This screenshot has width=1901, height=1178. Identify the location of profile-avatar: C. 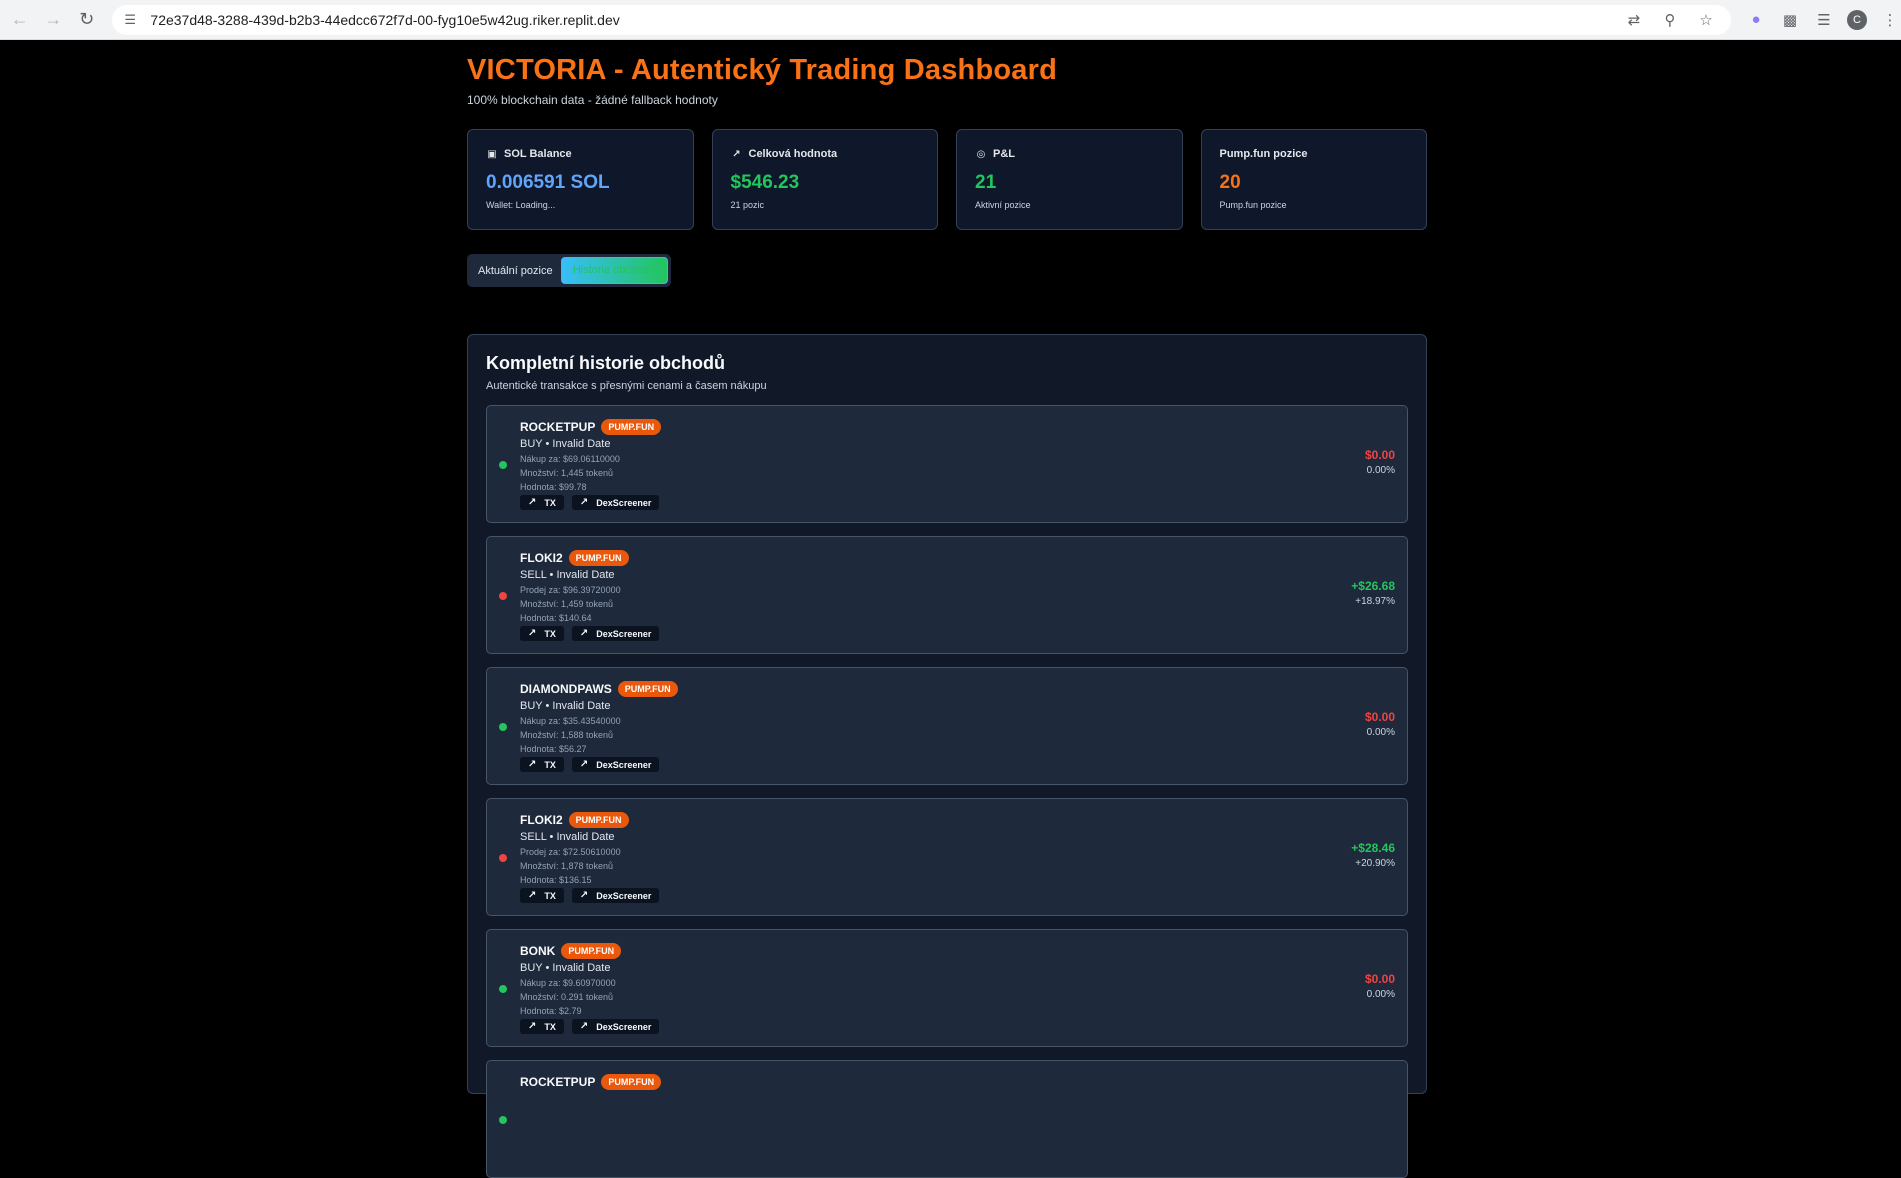
(1857, 19).